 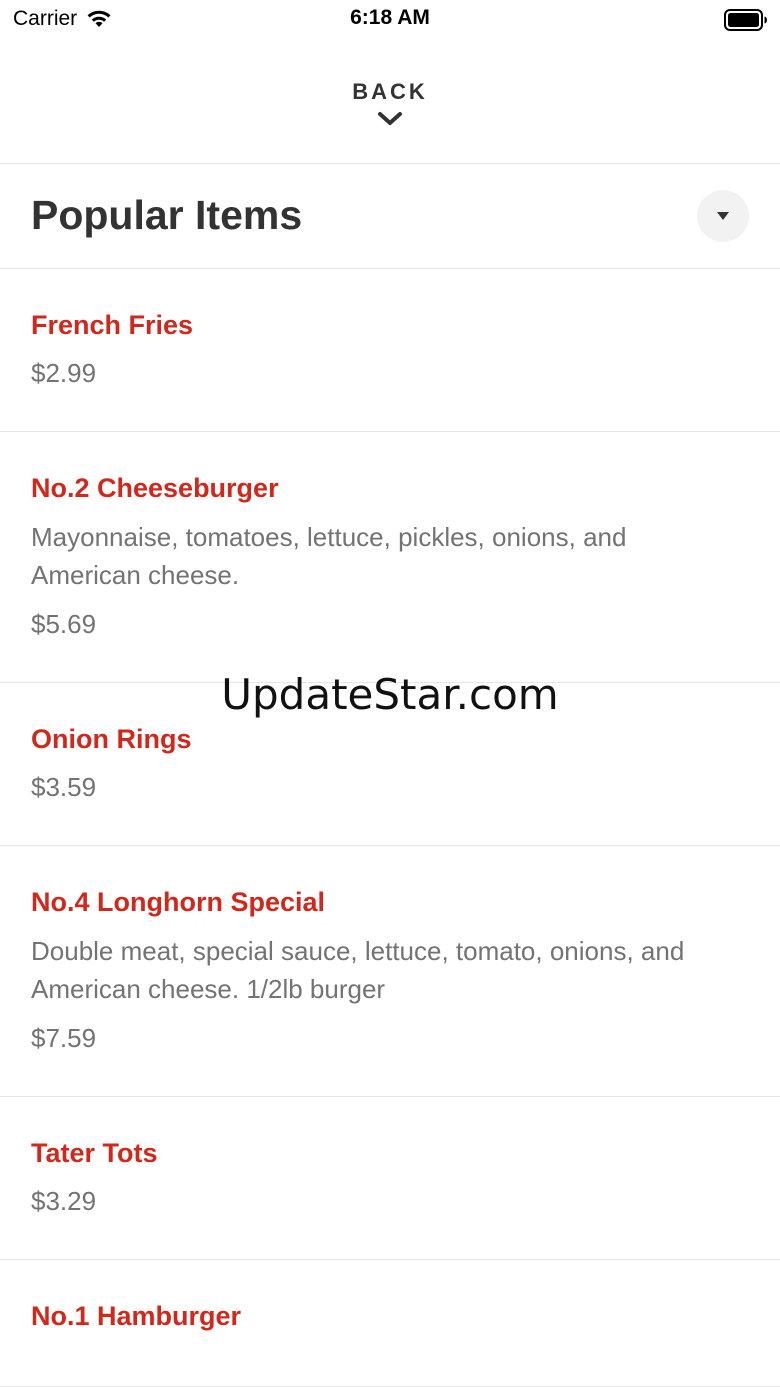 I want to click on section-title: Popular Items, so click(x=167, y=215).